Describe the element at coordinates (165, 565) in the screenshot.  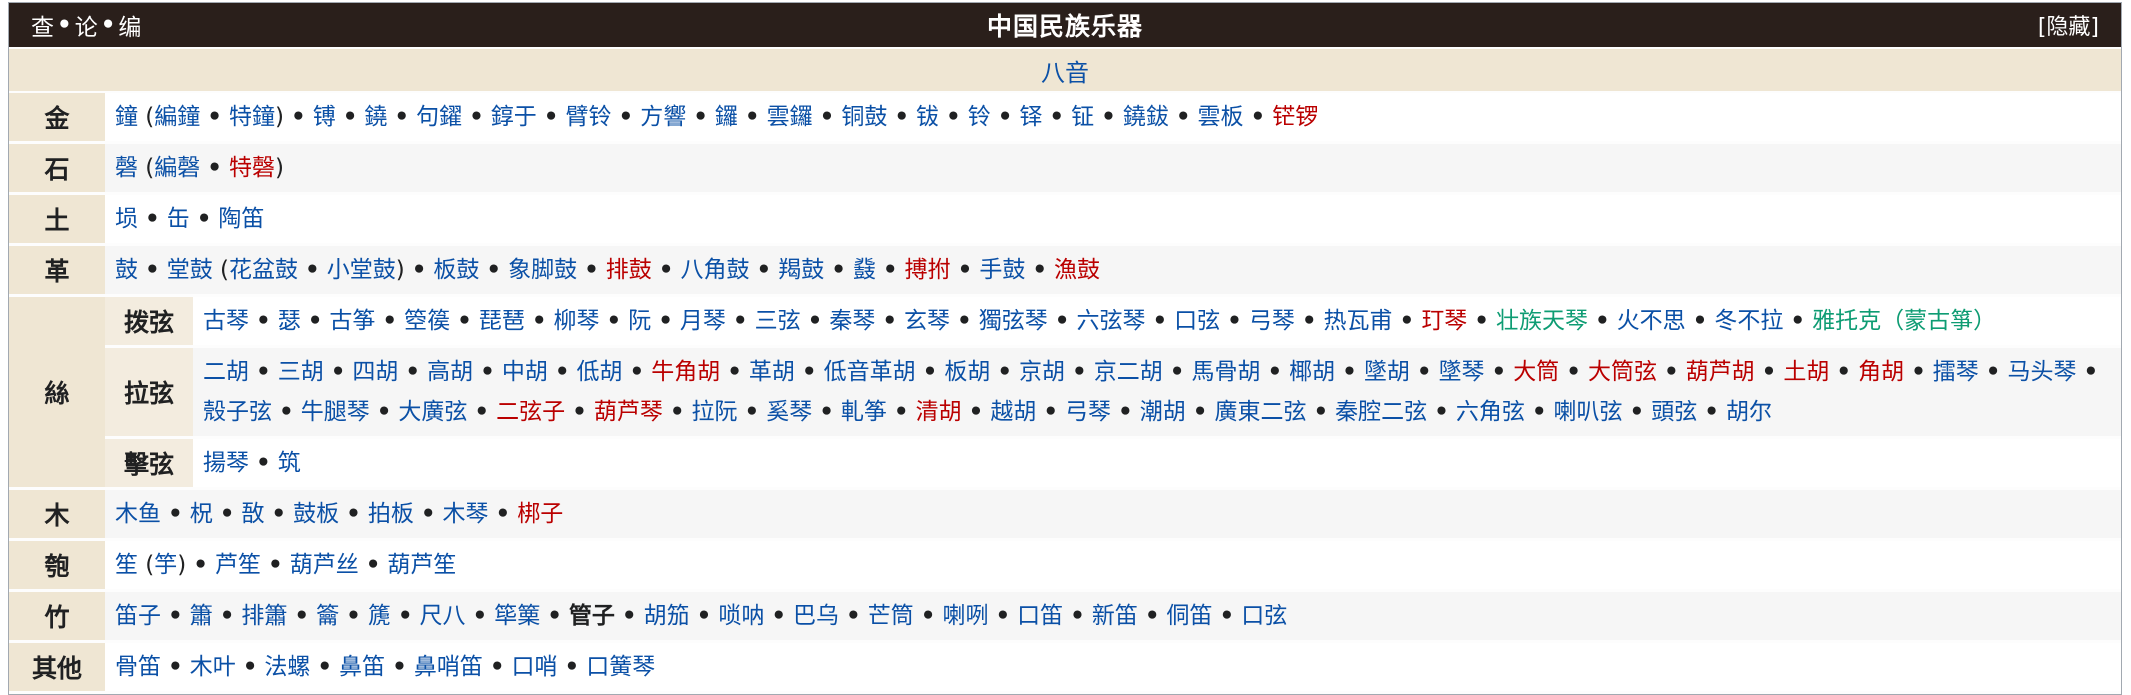
I see `instrument-link: 竽` at that location.